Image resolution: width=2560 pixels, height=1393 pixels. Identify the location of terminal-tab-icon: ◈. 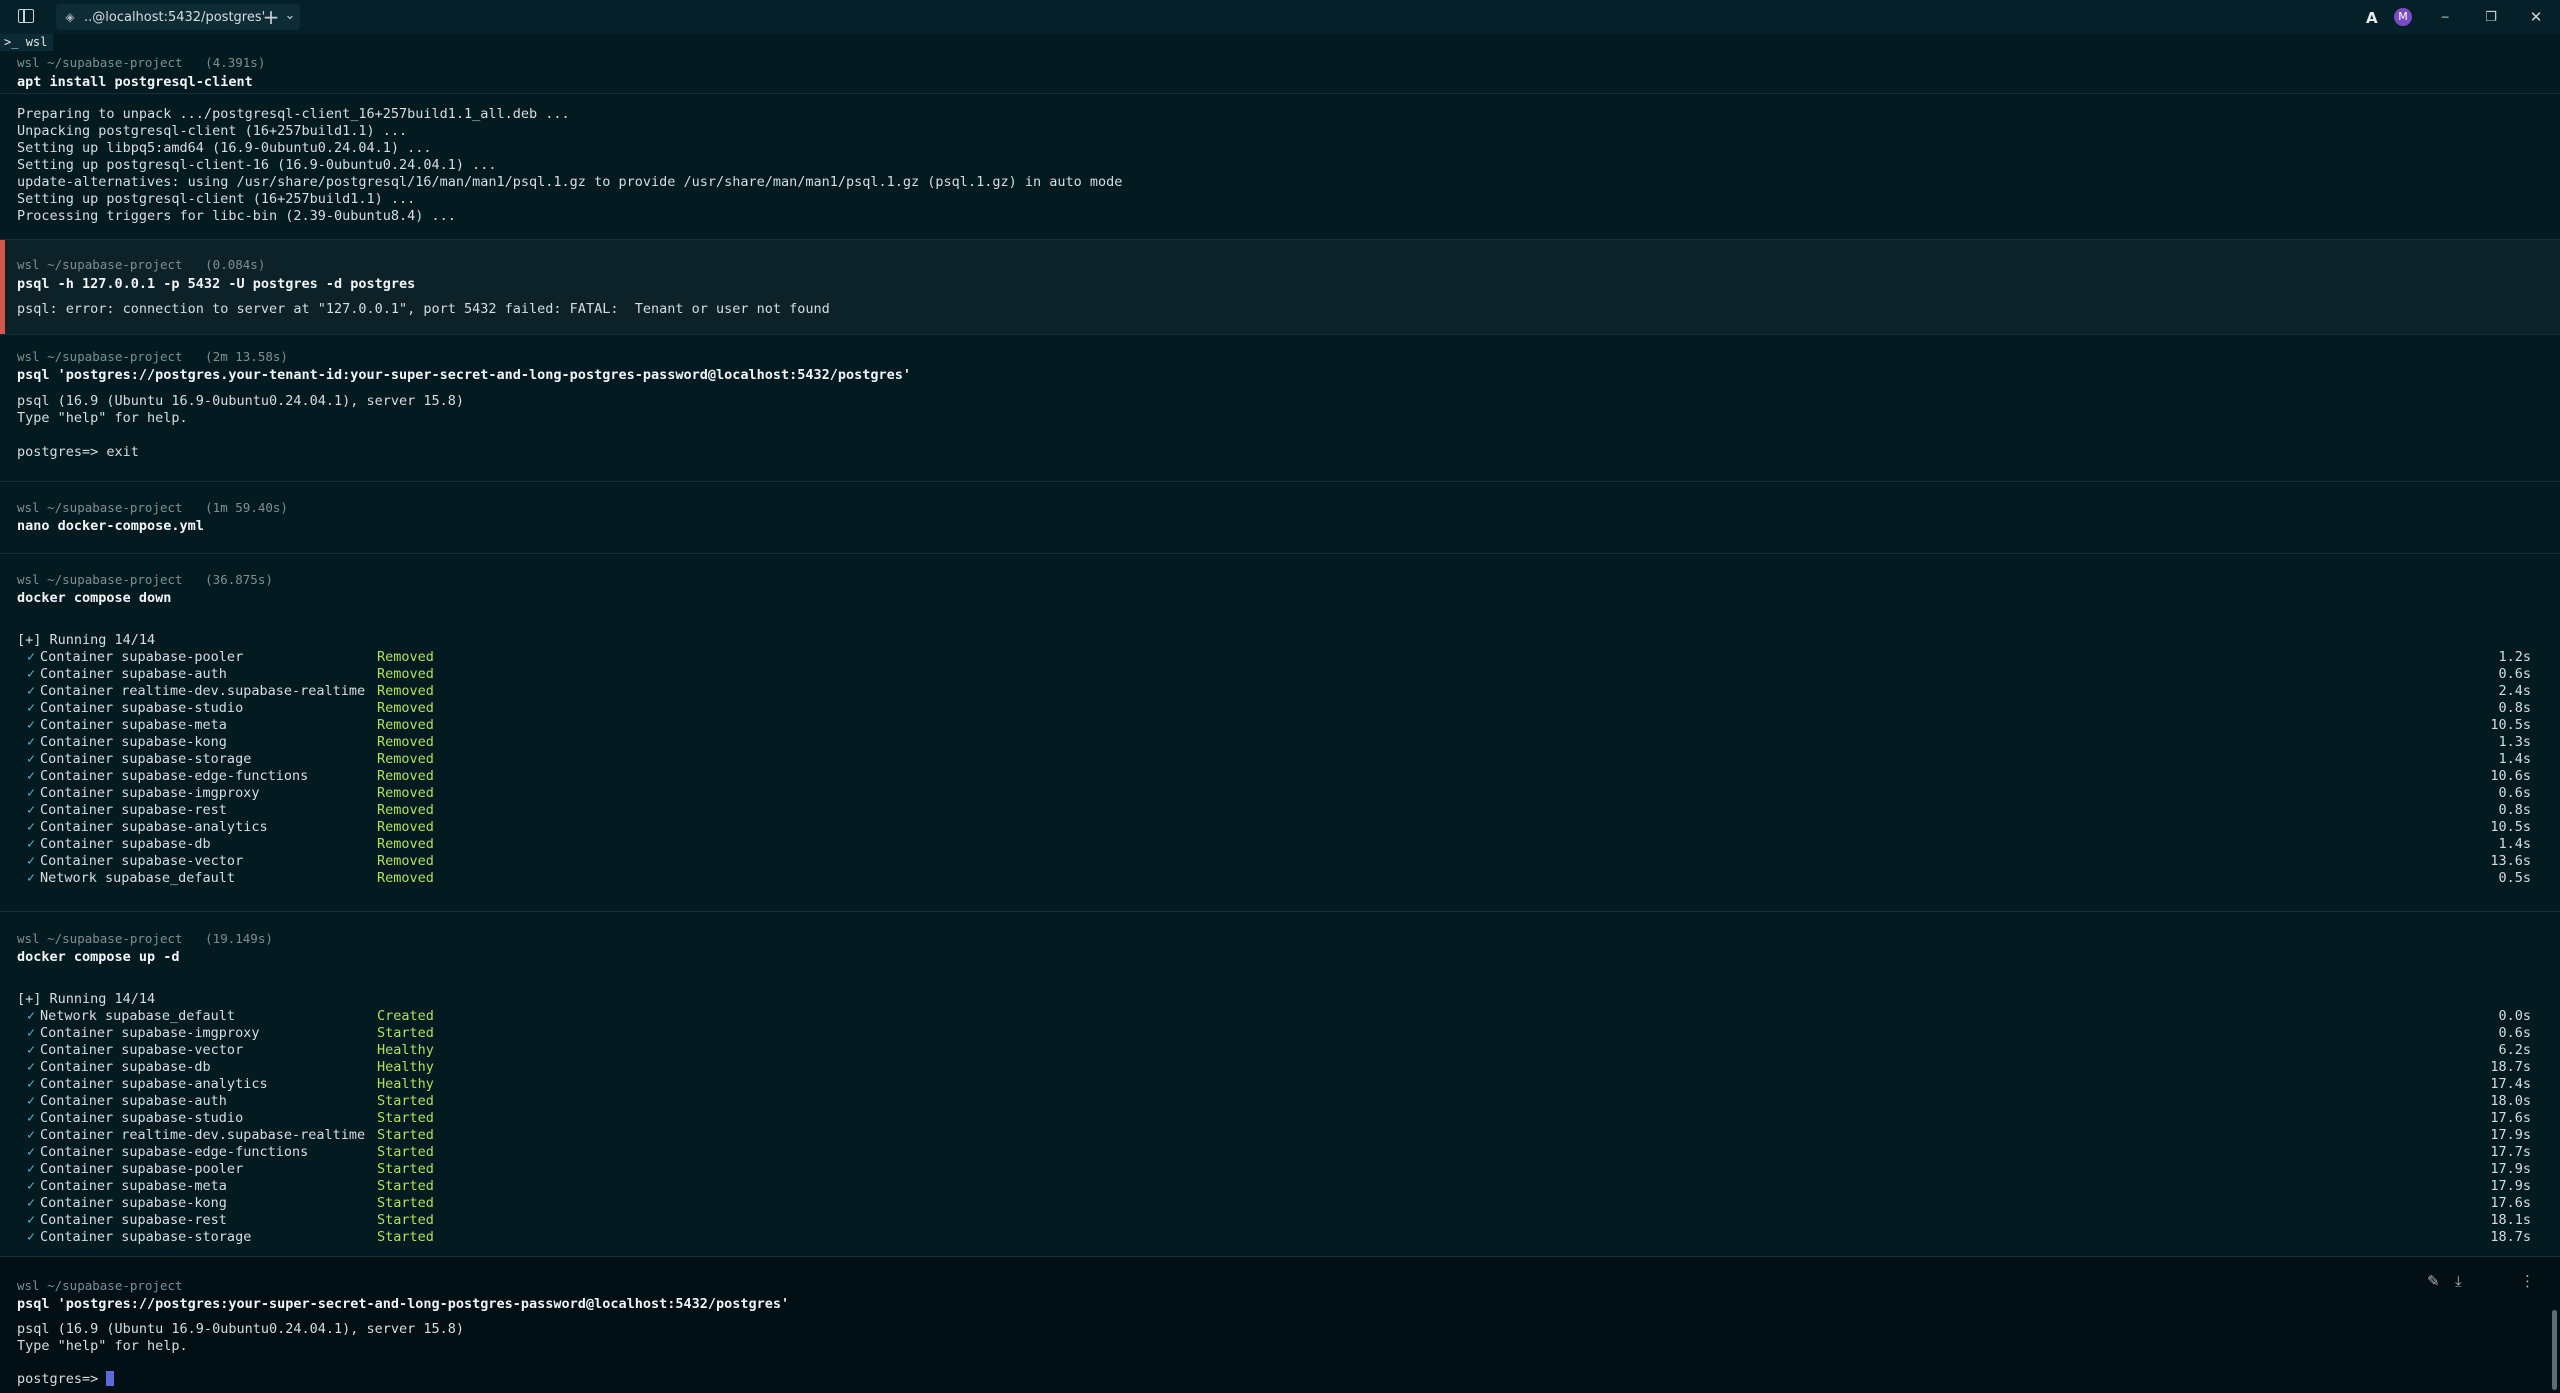
(70, 17).